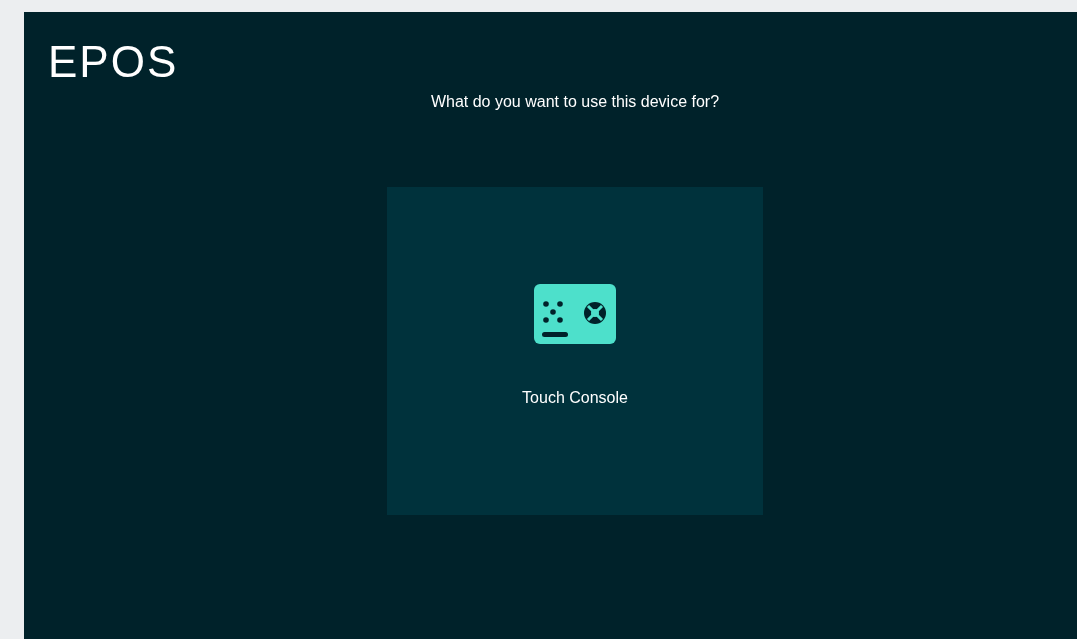  I want to click on logo: EPOS, so click(113, 61).